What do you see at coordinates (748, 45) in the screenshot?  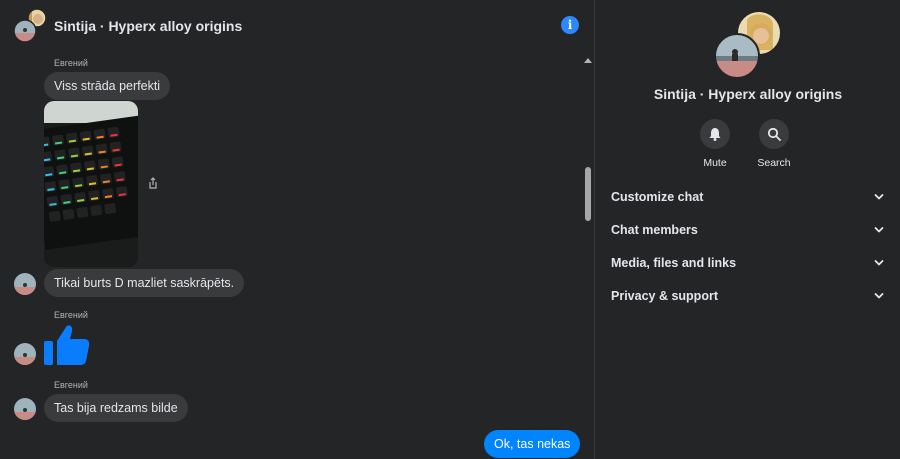 I see `group-avatar-large` at bounding box center [748, 45].